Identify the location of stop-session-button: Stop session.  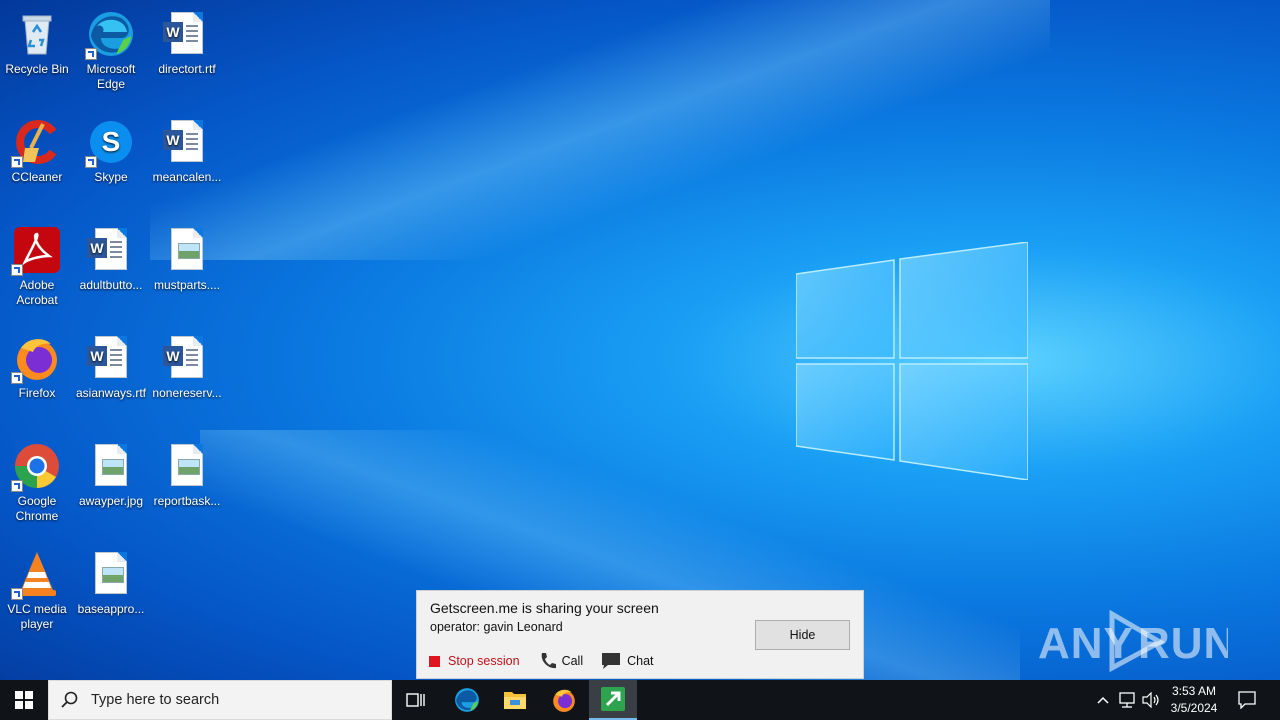
(474, 661).